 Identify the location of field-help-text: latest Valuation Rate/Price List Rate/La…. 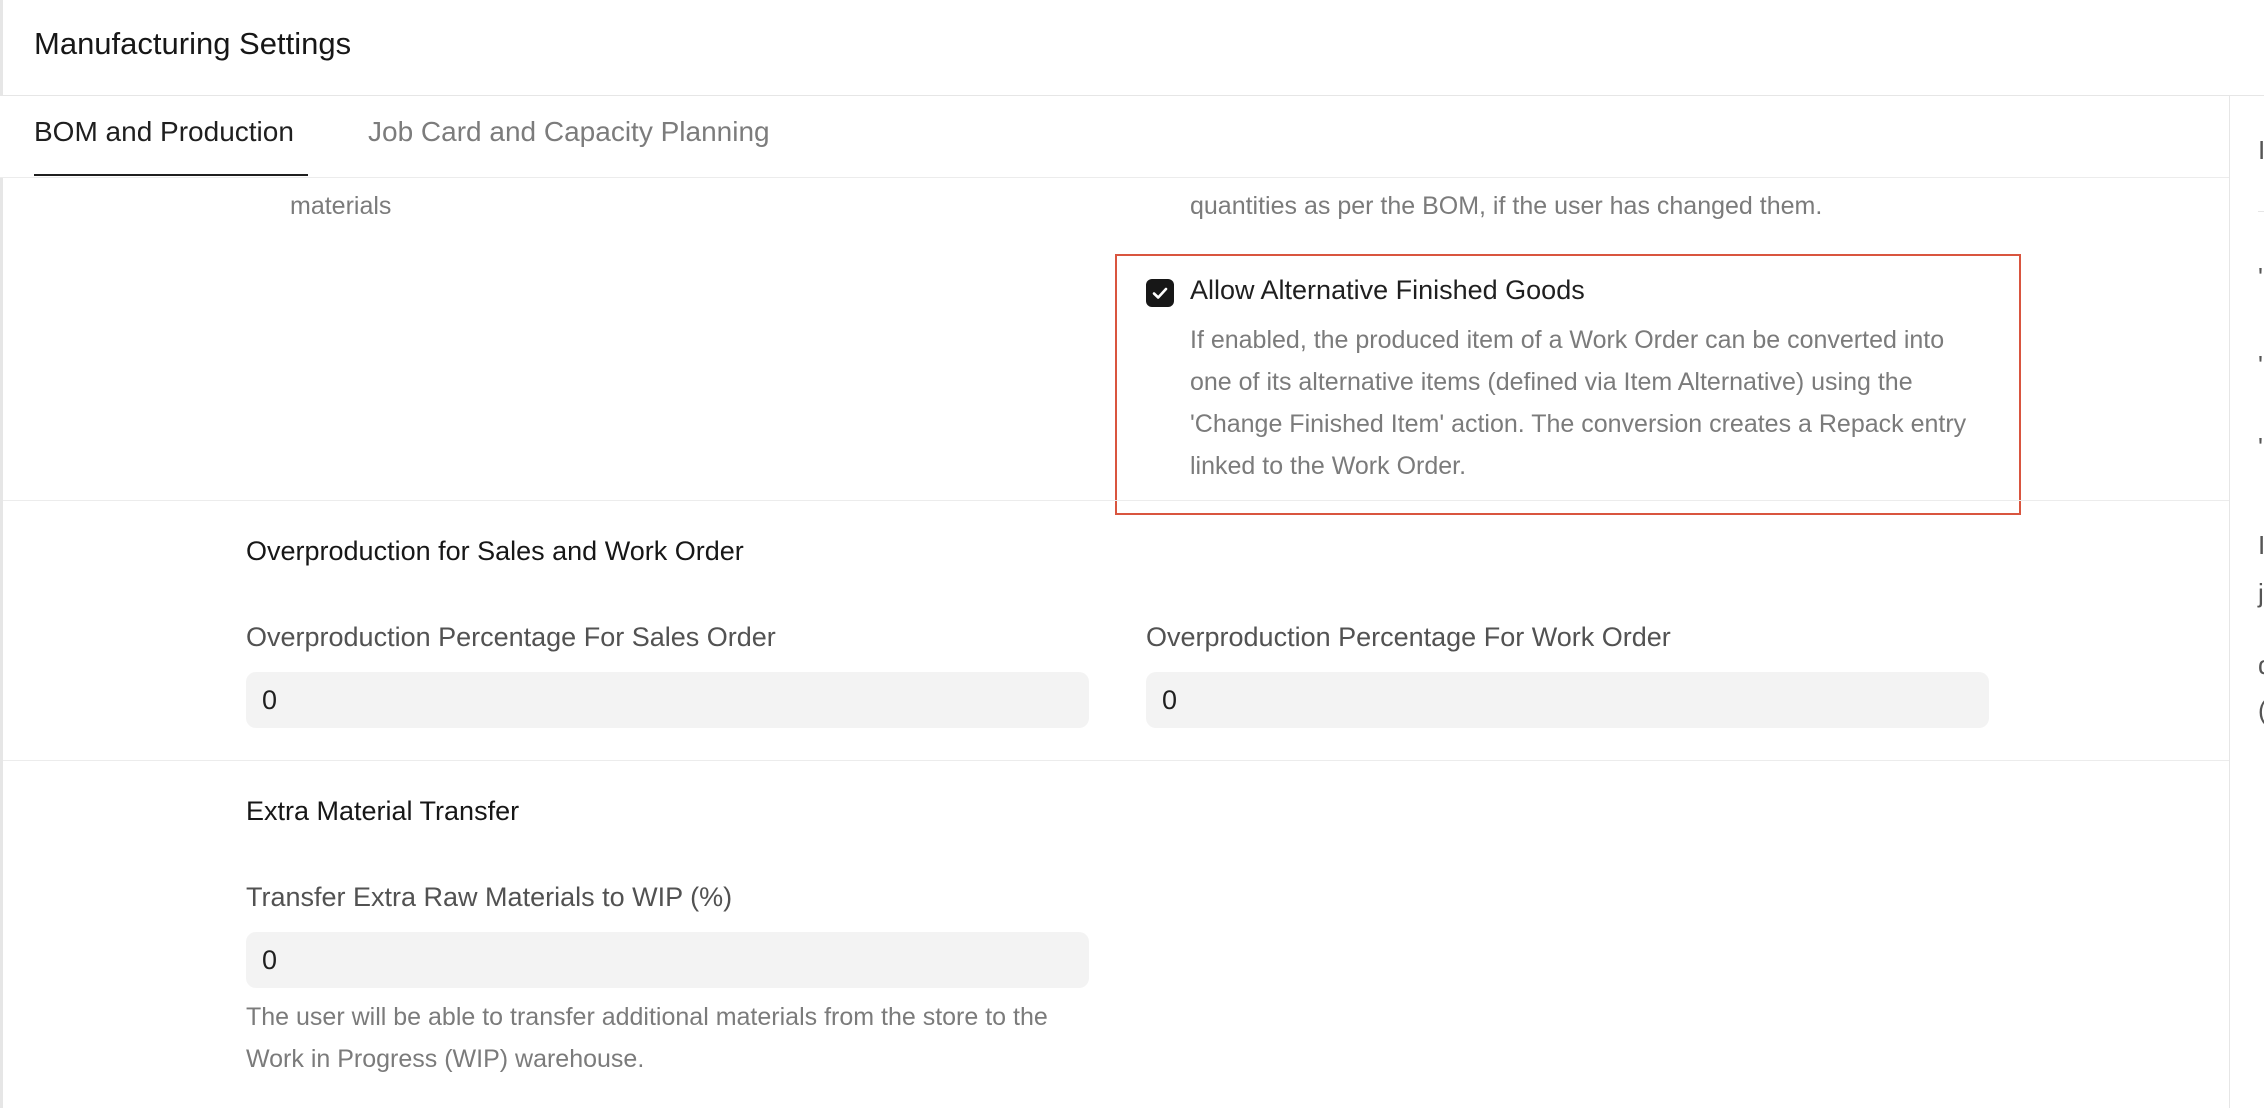
(640, 198).